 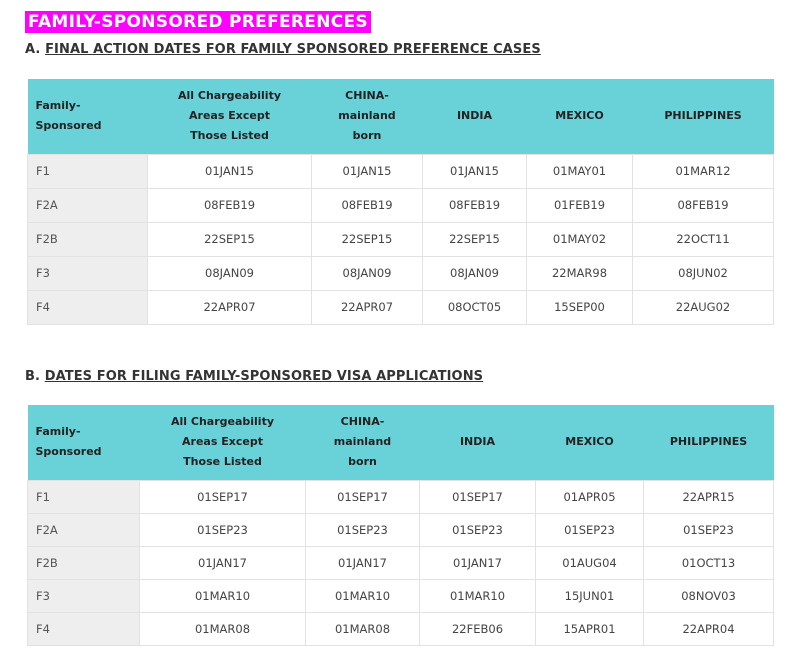 I want to click on date-cell-all: 08JAN09, so click(x=229, y=273).